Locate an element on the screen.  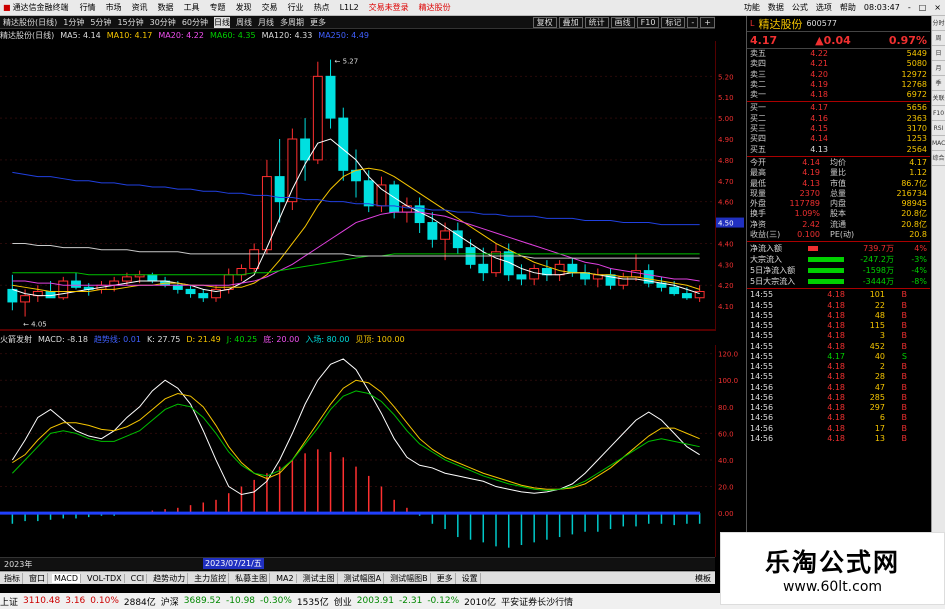
period-30min: 30分钟 is located at coordinates (163, 22).